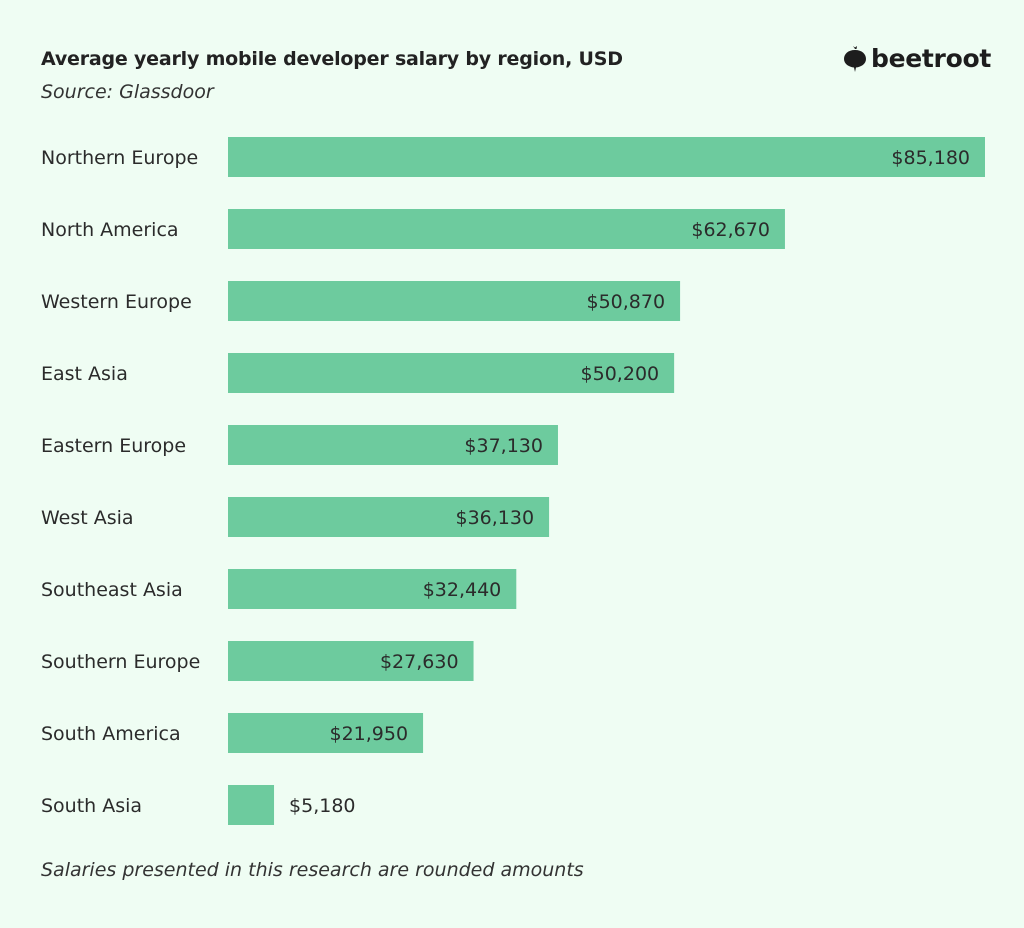 The image size is (1024, 928). Describe the element at coordinates (119, 158) in the screenshot. I see `category-label: Northern Europe` at that location.